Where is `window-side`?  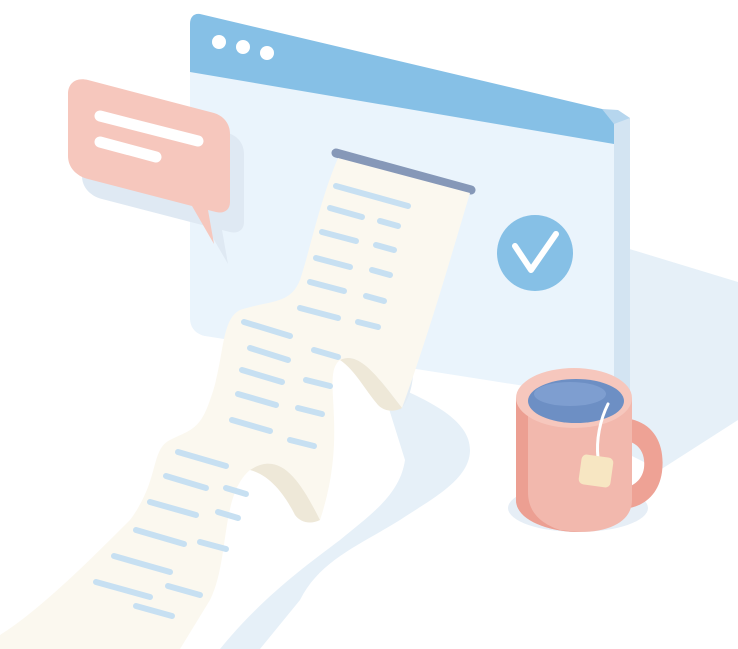
window-side is located at coordinates (622, 259).